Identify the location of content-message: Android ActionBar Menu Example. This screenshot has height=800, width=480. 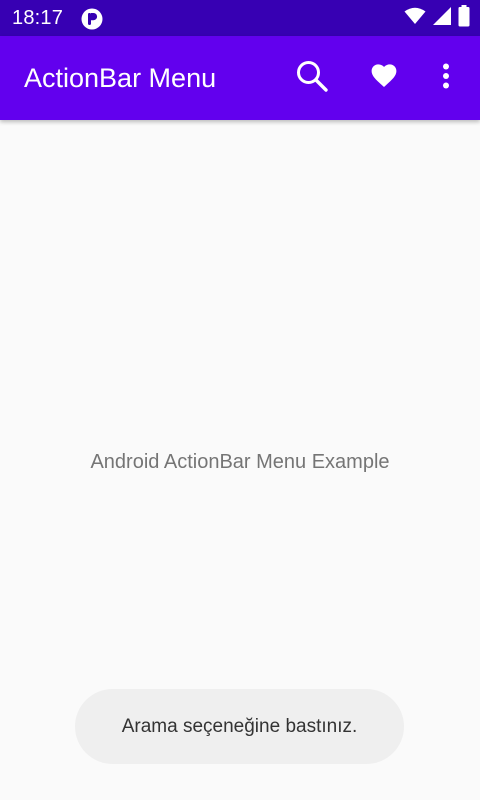
(240, 462).